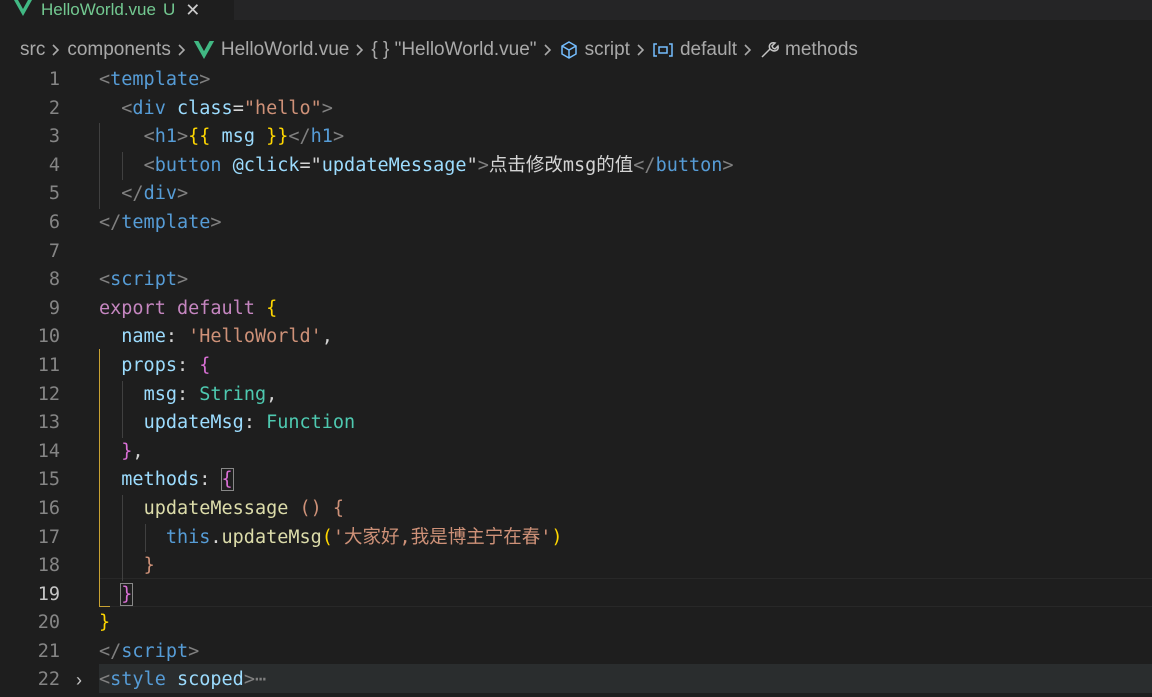 The width and height of the screenshot is (1152, 697). I want to click on code-line: 20}, so click(576, 623).